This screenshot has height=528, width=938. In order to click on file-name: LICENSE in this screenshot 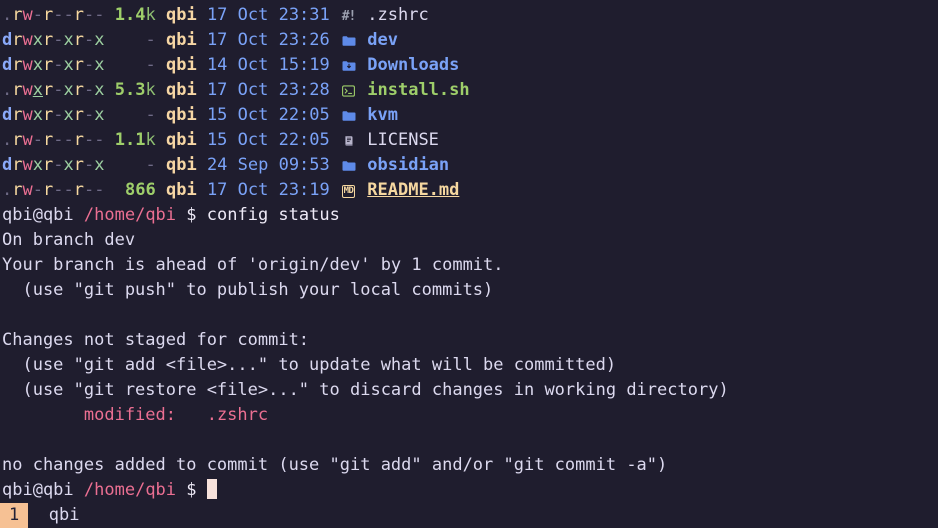, I will do `click(403, 140)`.